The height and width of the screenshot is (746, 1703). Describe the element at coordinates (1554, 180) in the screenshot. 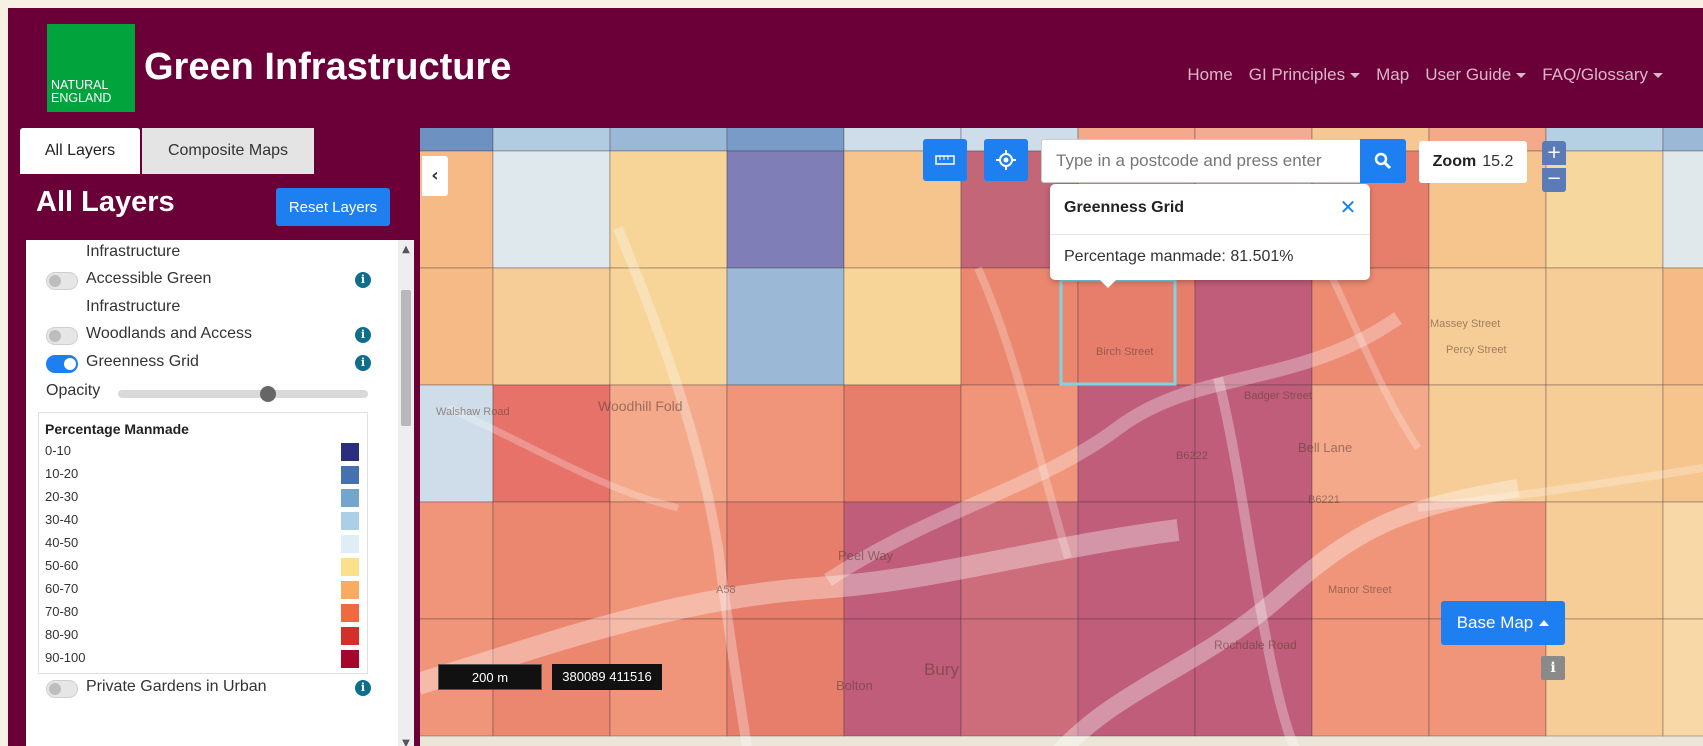

I see `zoom-out-button: −` at that location.